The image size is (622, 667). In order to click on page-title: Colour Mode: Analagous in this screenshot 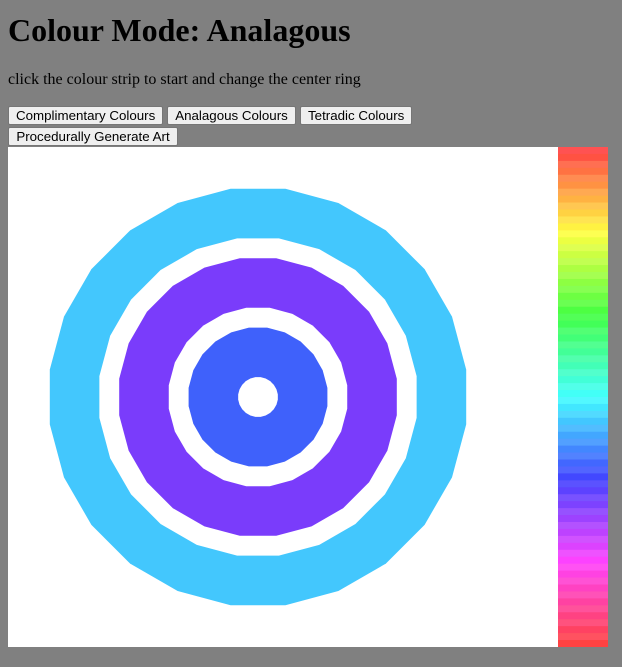, I will do `click(179, 30)`.